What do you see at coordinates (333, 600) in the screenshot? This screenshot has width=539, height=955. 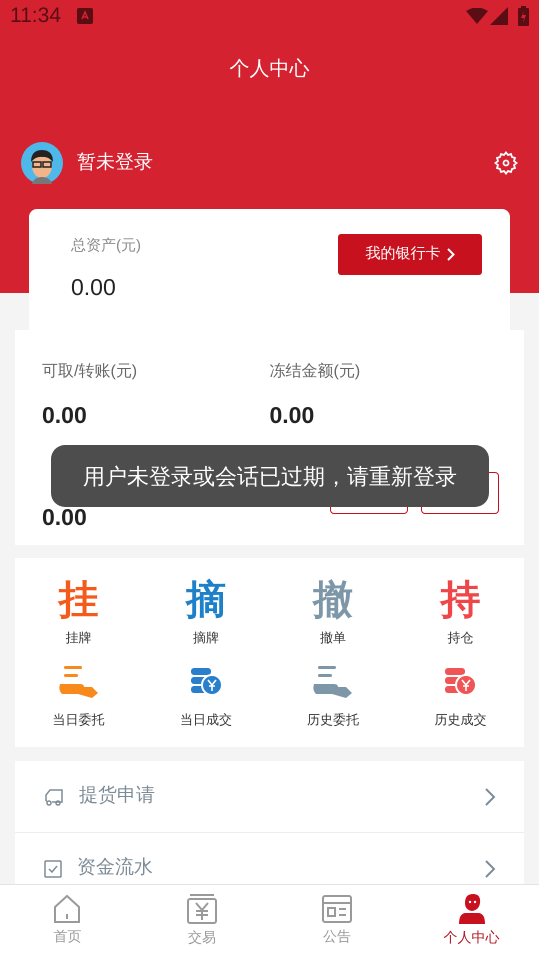 I see `glyph-icon: 撤` at bounding box center [333, 600].